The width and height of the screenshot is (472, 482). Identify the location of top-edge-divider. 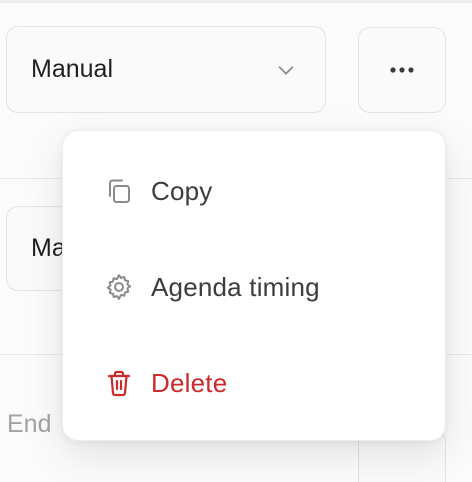
(236, 1).